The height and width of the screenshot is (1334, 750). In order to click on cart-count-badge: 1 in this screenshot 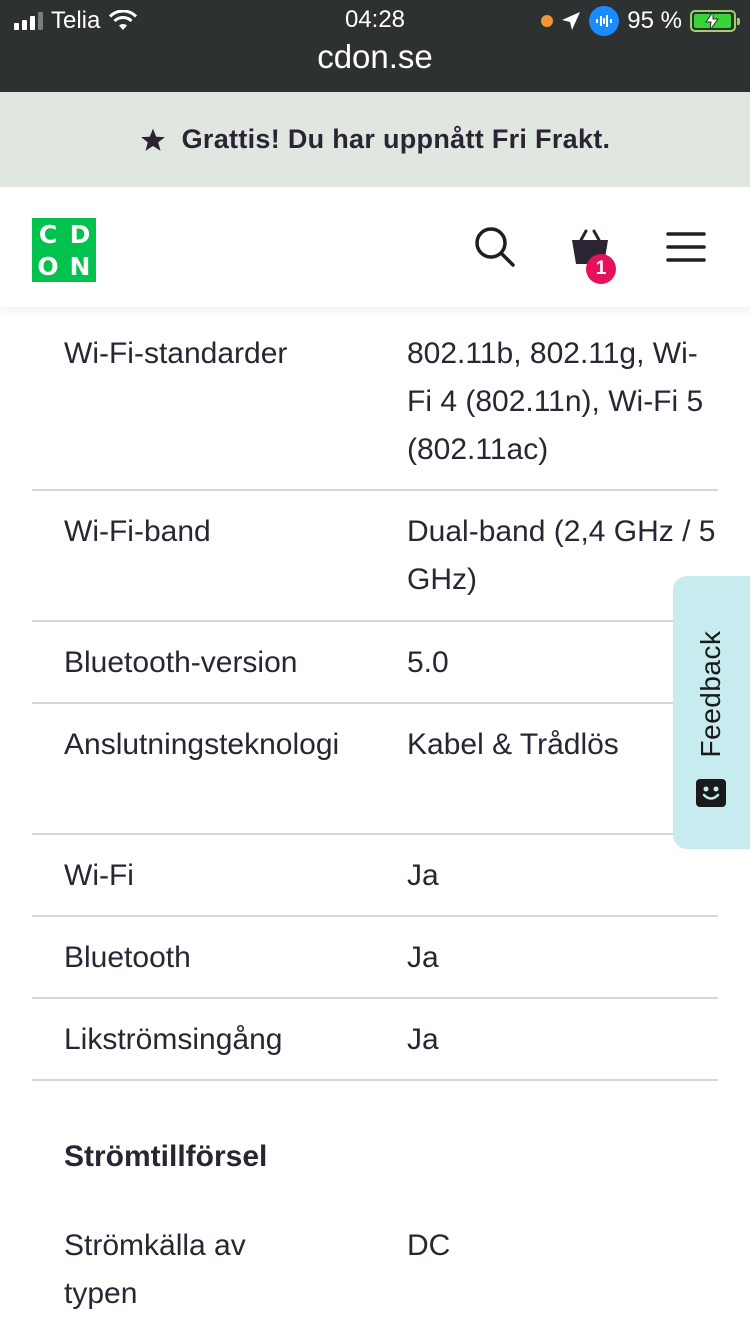, I will do `click(601, 269)`.